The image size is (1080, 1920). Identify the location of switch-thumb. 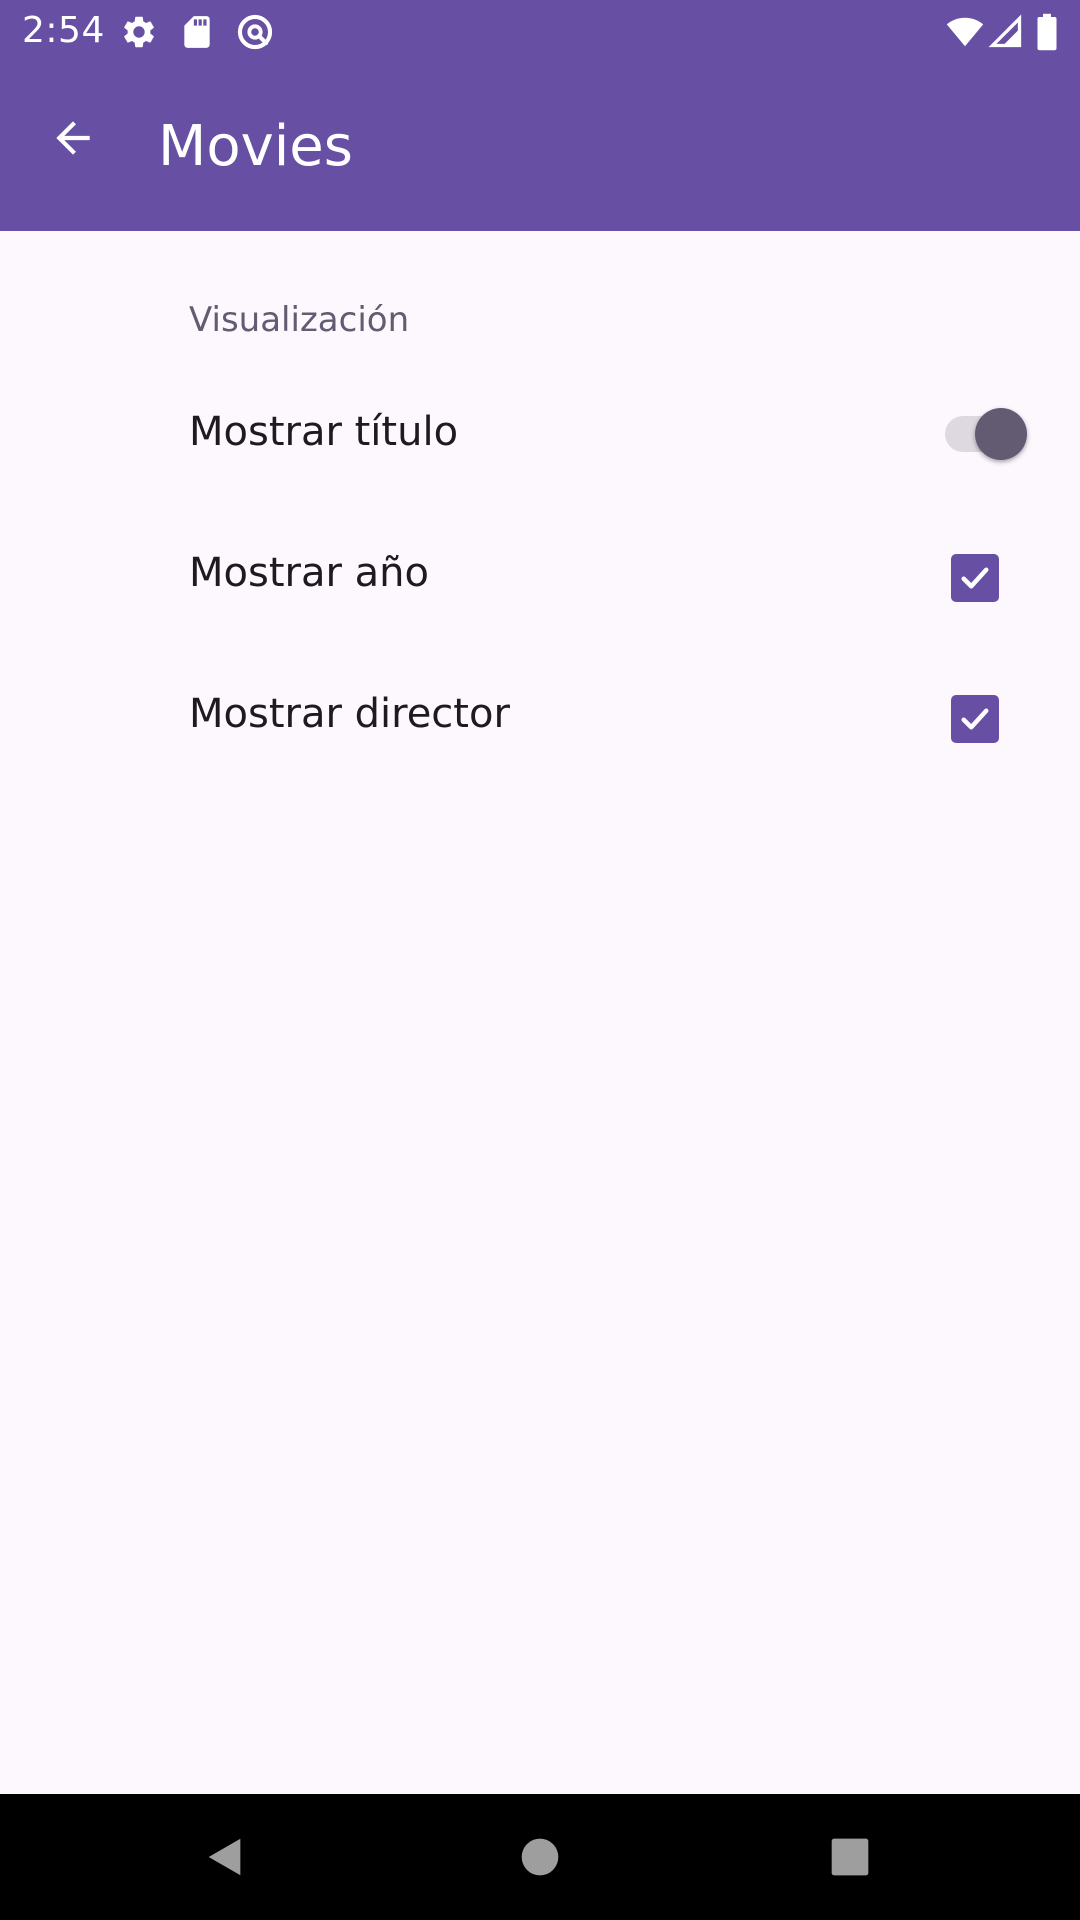
(1001, 434).